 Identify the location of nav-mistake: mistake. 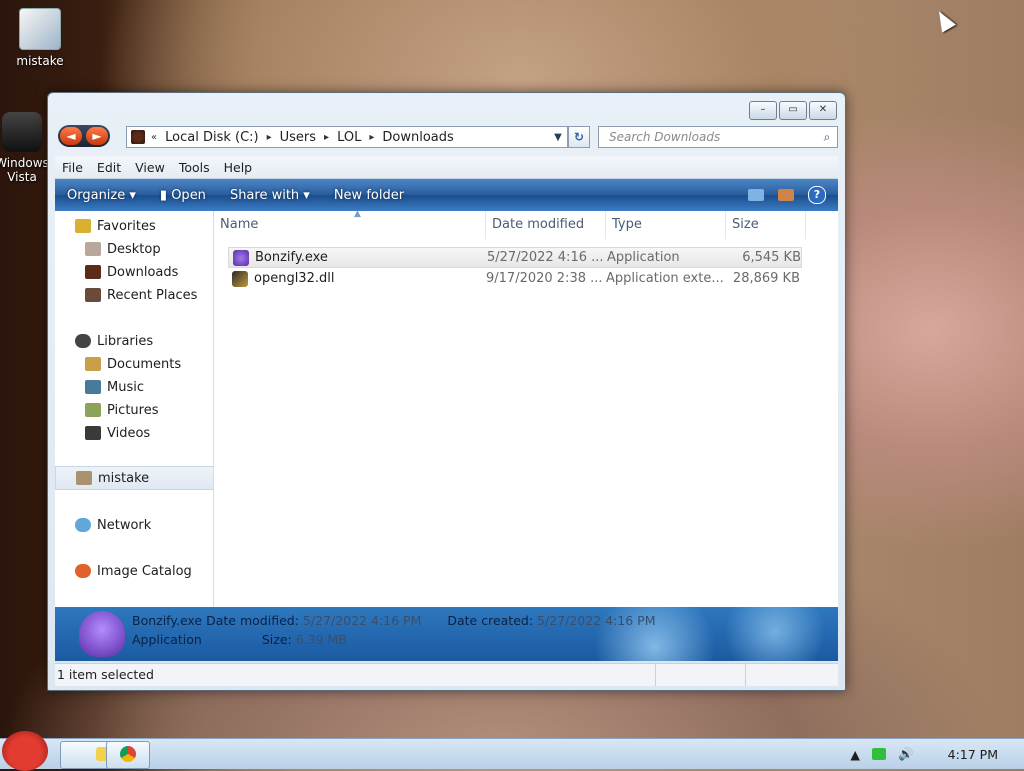
(134, 478).